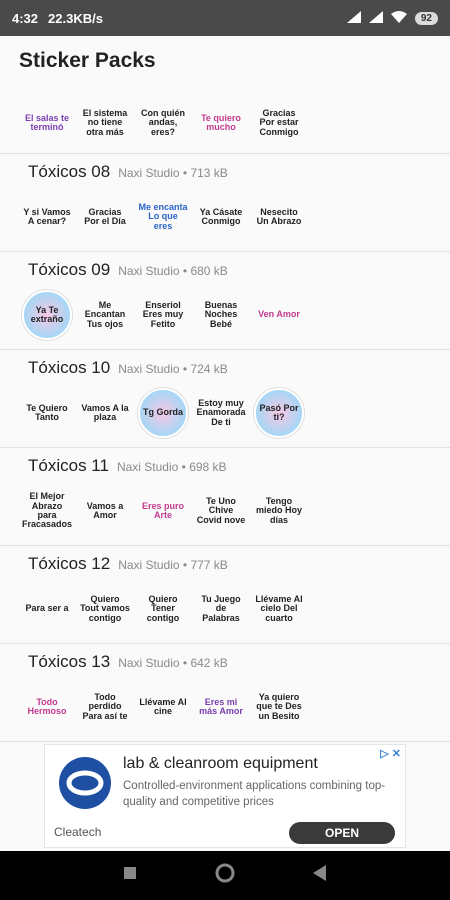 Image resolution: width=450 pixels, height=900 pixels. I want to click on sticker: Vamos A la plaza, so click(105, 412).